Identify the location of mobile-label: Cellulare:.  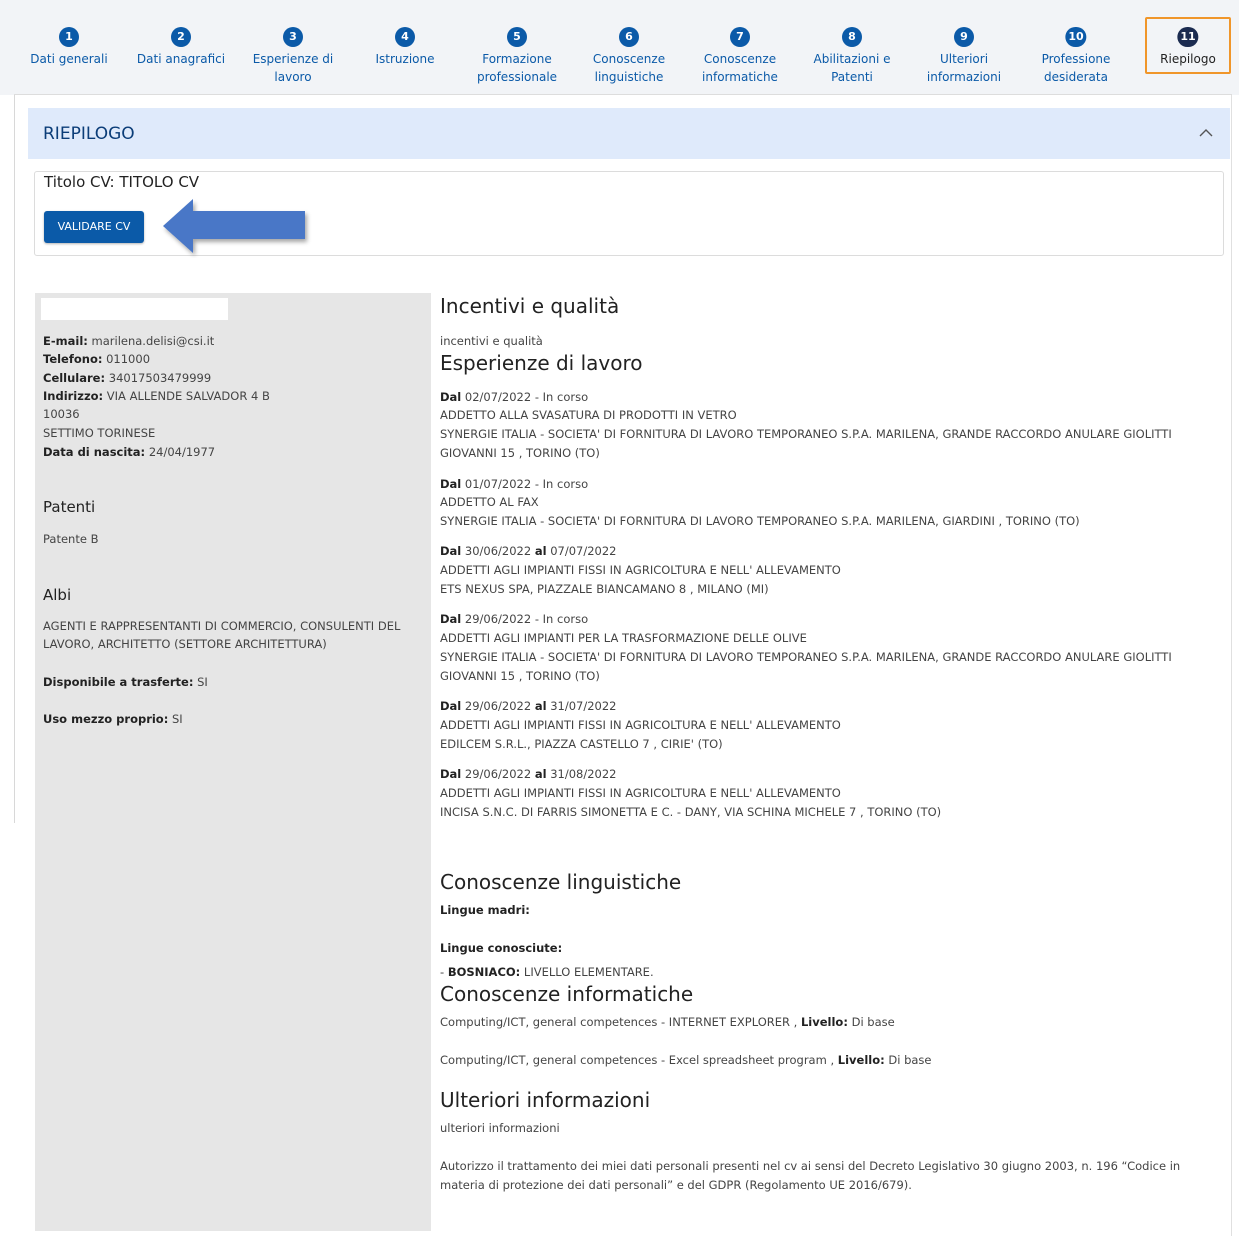
(74, 378).